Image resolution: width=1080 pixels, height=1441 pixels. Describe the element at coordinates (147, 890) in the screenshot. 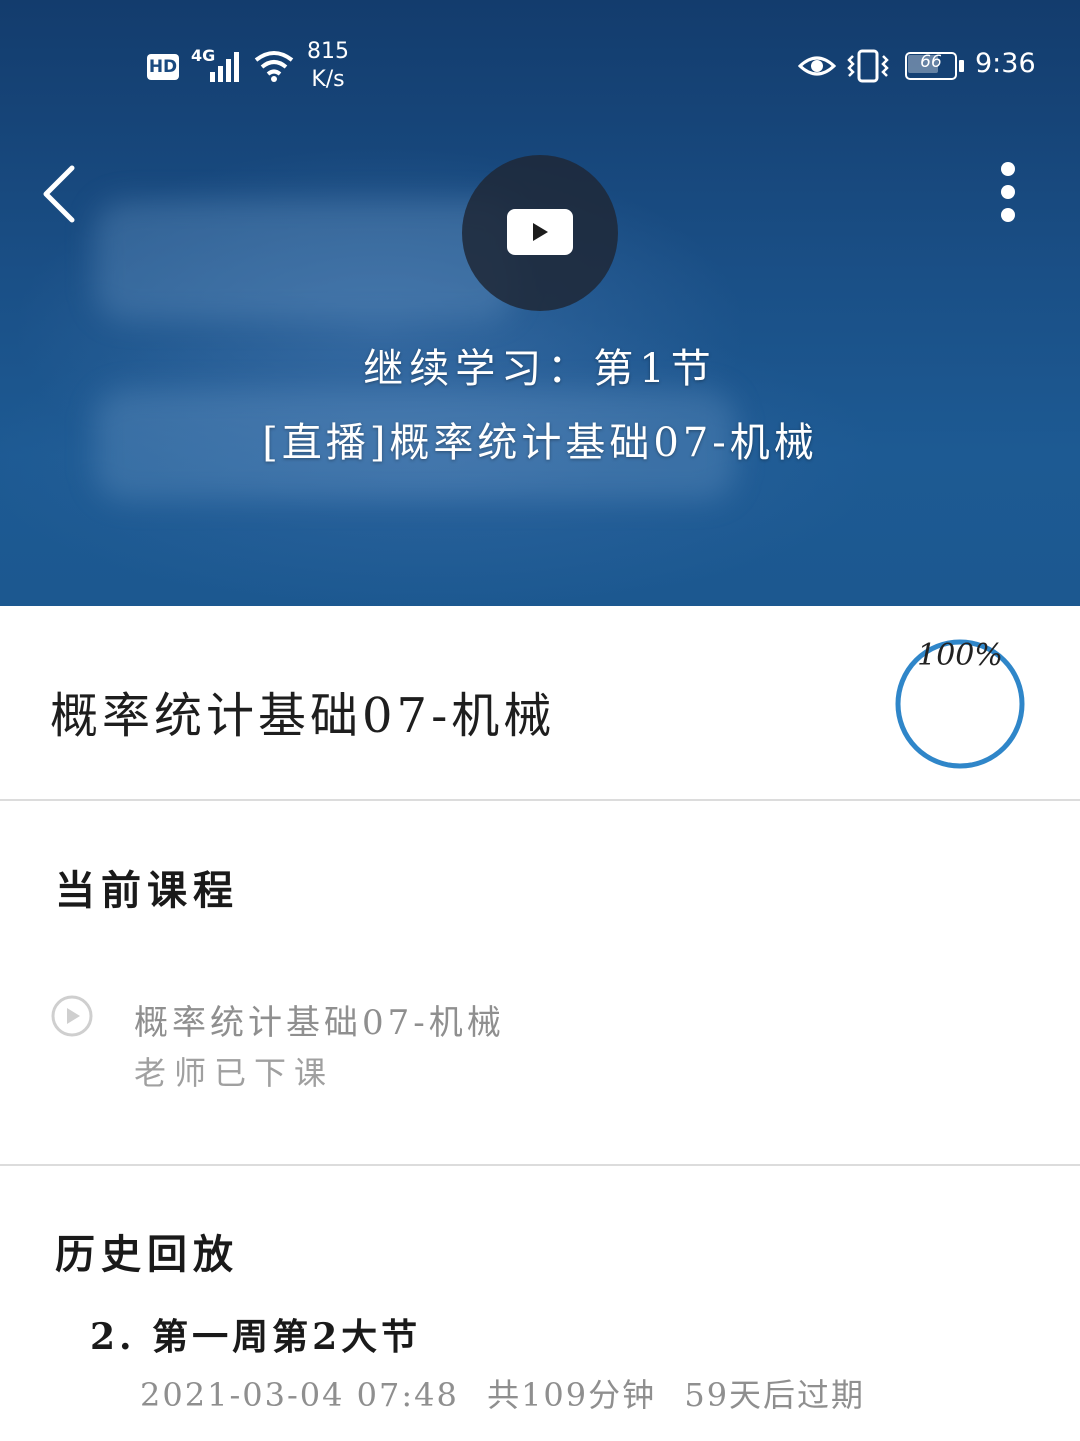

I see `current-course-heading: 当前课程` at that location.